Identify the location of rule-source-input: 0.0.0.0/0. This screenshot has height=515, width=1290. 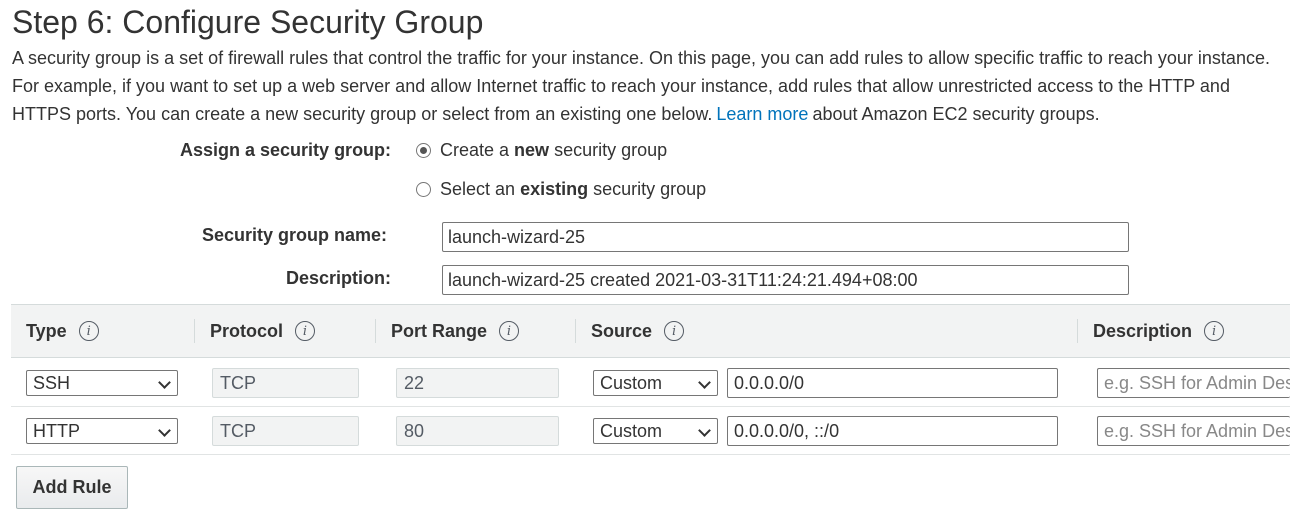
(892, 383).